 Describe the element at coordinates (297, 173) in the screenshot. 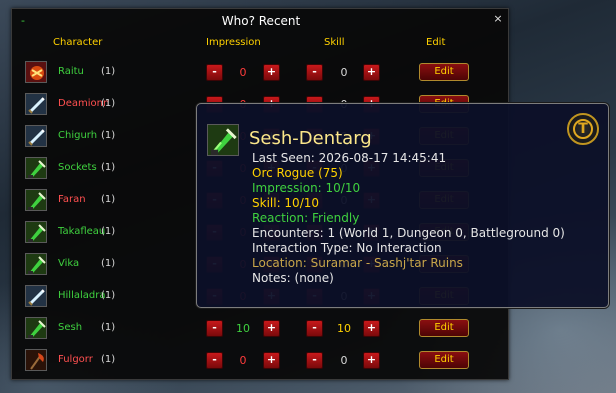

I see `tooltip-class: Orc Rogue (75)` at that location.